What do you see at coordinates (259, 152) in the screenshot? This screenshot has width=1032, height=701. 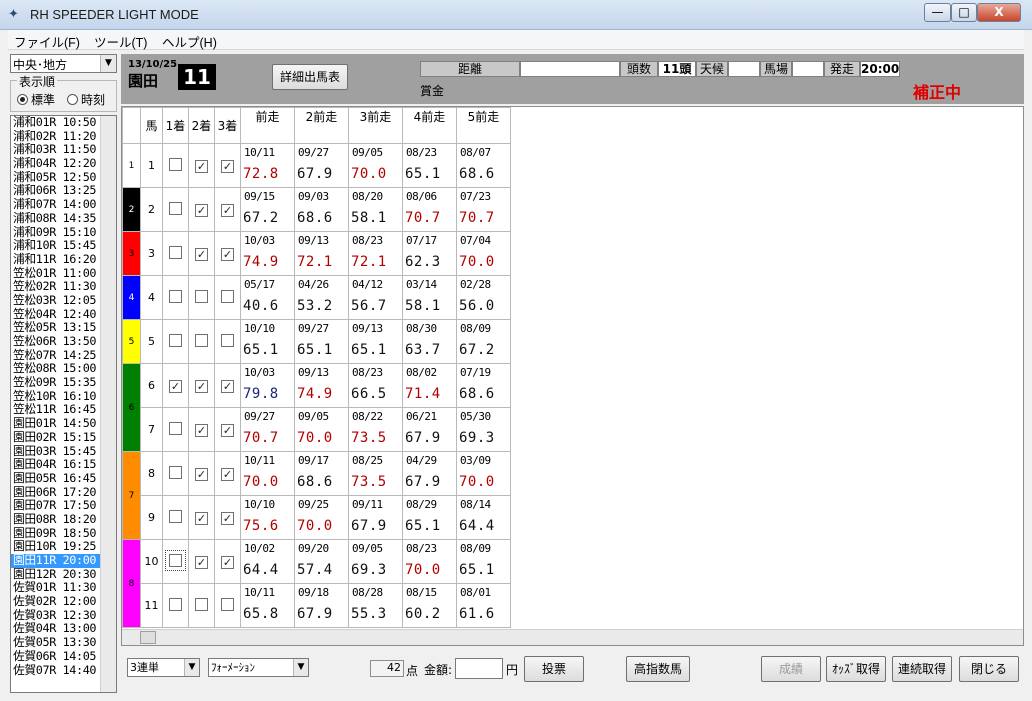 I see `past-race-date: 10/11` at bounding box center [259, 152].